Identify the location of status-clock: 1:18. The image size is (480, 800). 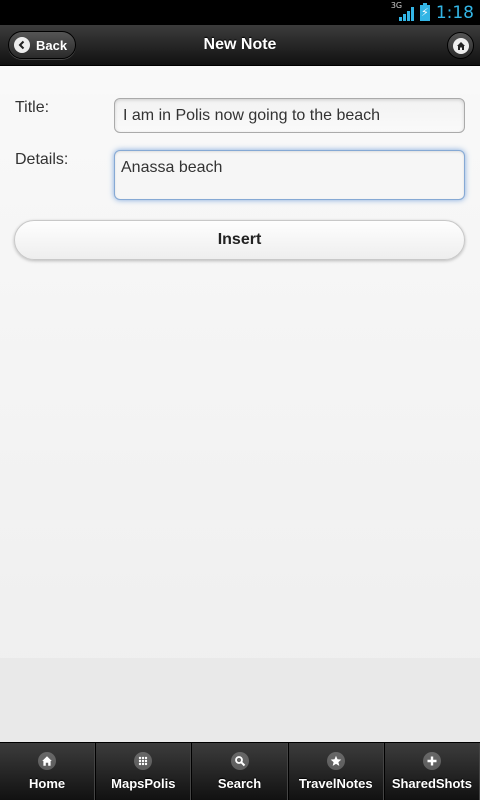
(454, 12).